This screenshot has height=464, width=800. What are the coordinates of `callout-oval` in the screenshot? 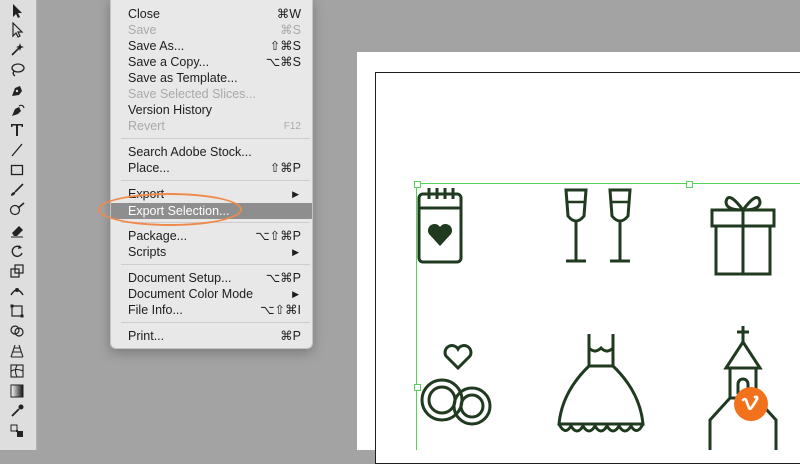 It's located at (170, 209).